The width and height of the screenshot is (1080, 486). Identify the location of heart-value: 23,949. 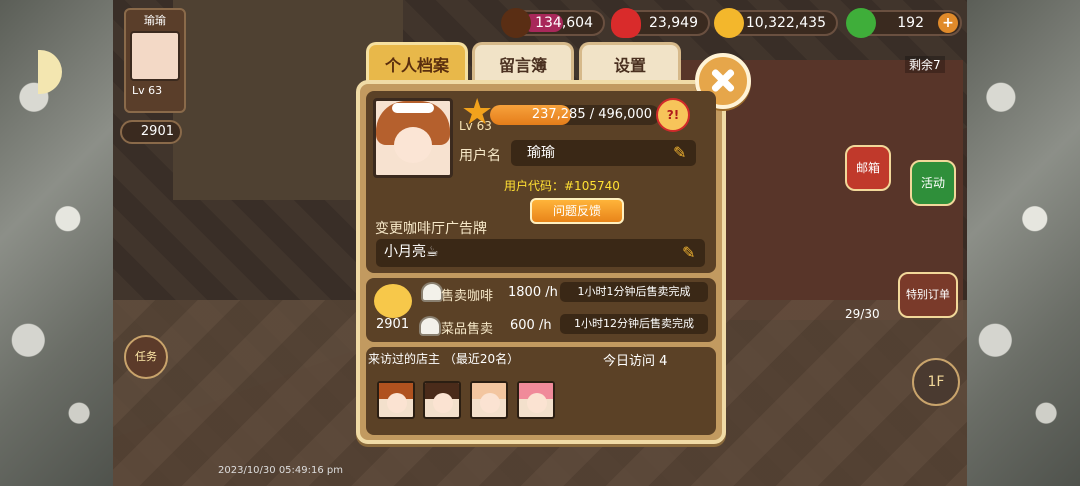
(673, 23).